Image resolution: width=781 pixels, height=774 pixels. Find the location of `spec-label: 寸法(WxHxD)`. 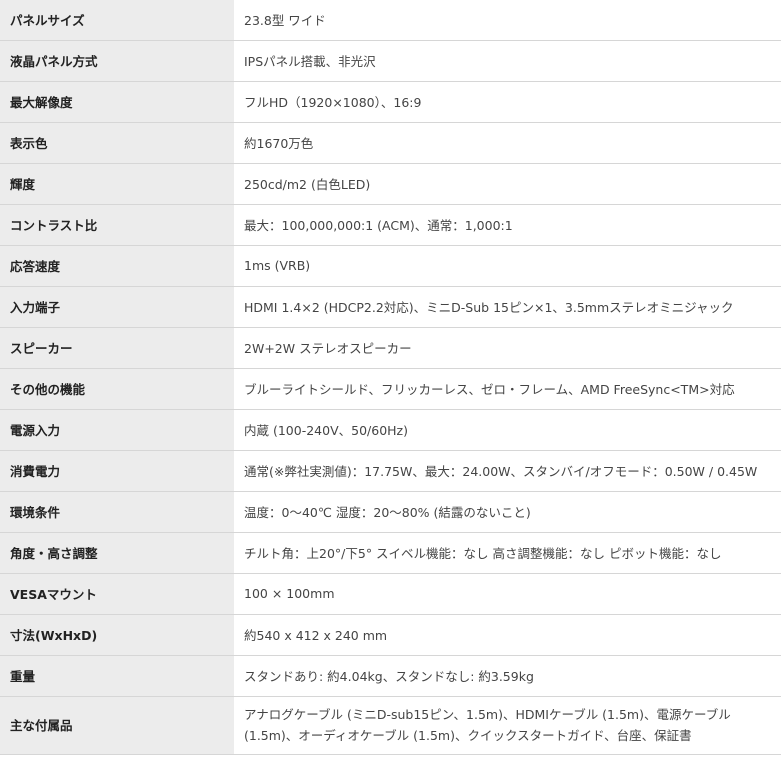

spec-label: 寸法(WxHxD) is located at coordinates (117, 635).